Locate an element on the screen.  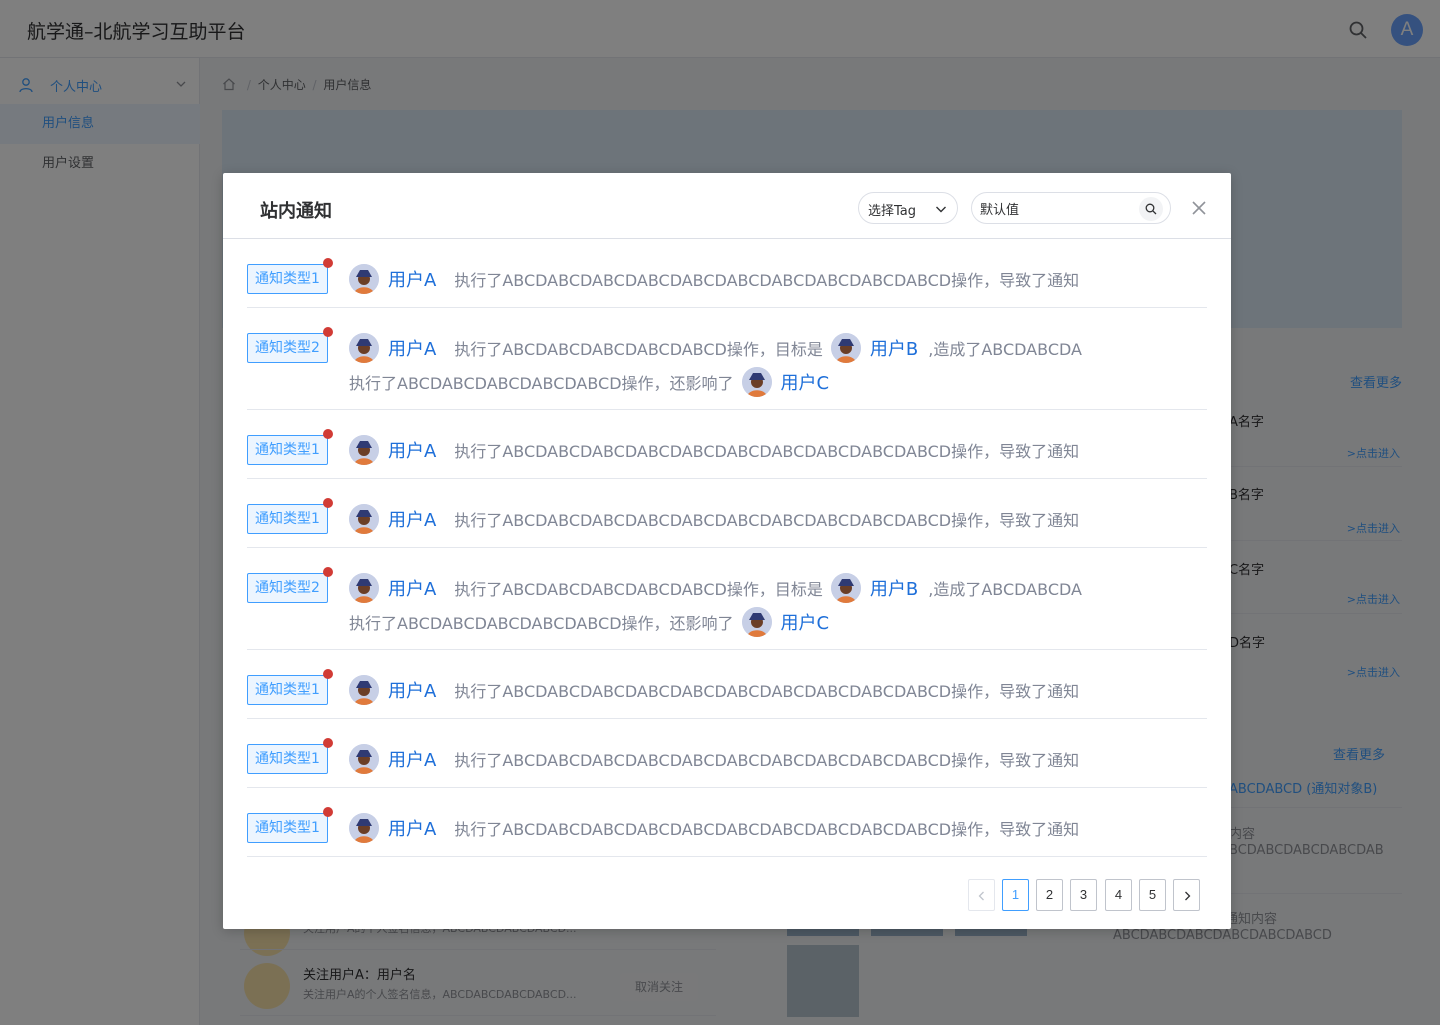
prev-page-button is located at coordinates (981, 895).